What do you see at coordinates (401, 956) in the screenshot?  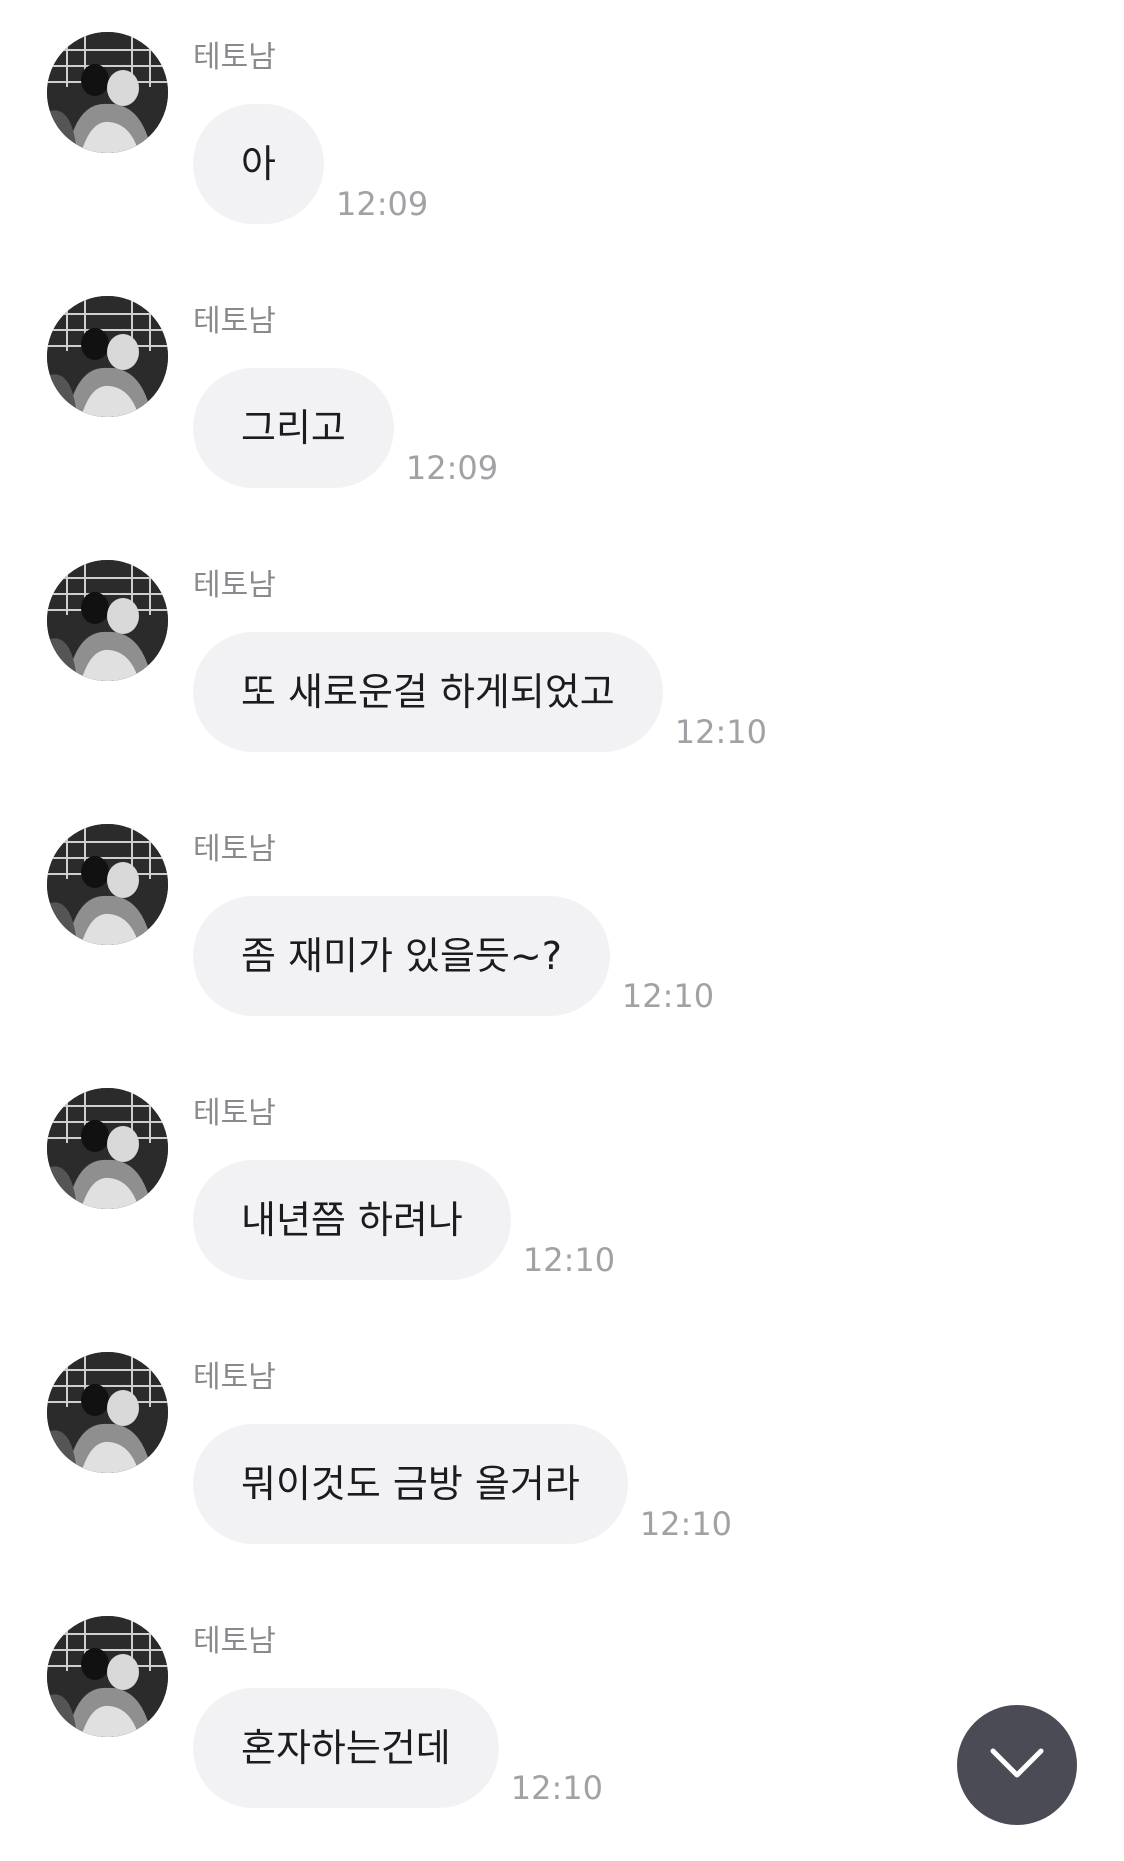 I see `message-bubble: 좀 재미가 있을듯~?` at bounding box center [401, 956].